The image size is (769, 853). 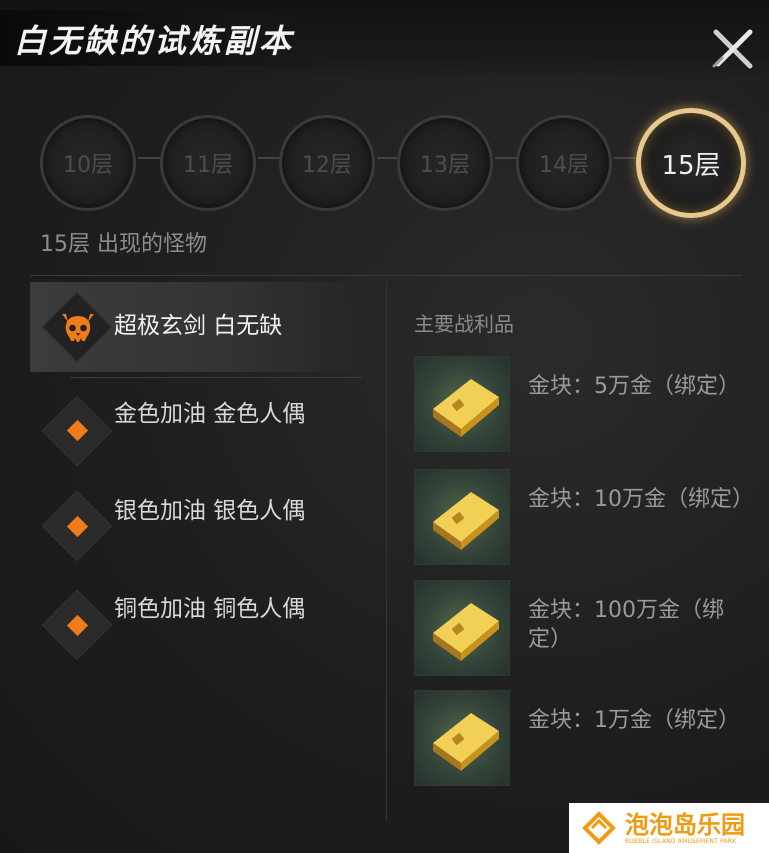 What do you see at coordinates (88, 165) in the screenshot?
I see `floor-label: 10层` at bounding box center [88, 165].